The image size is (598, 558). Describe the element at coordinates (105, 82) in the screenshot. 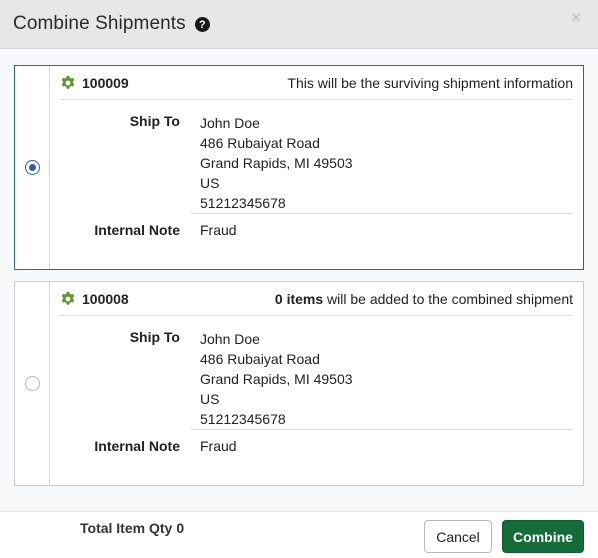

I see `shipment-id: 100009` at that location.